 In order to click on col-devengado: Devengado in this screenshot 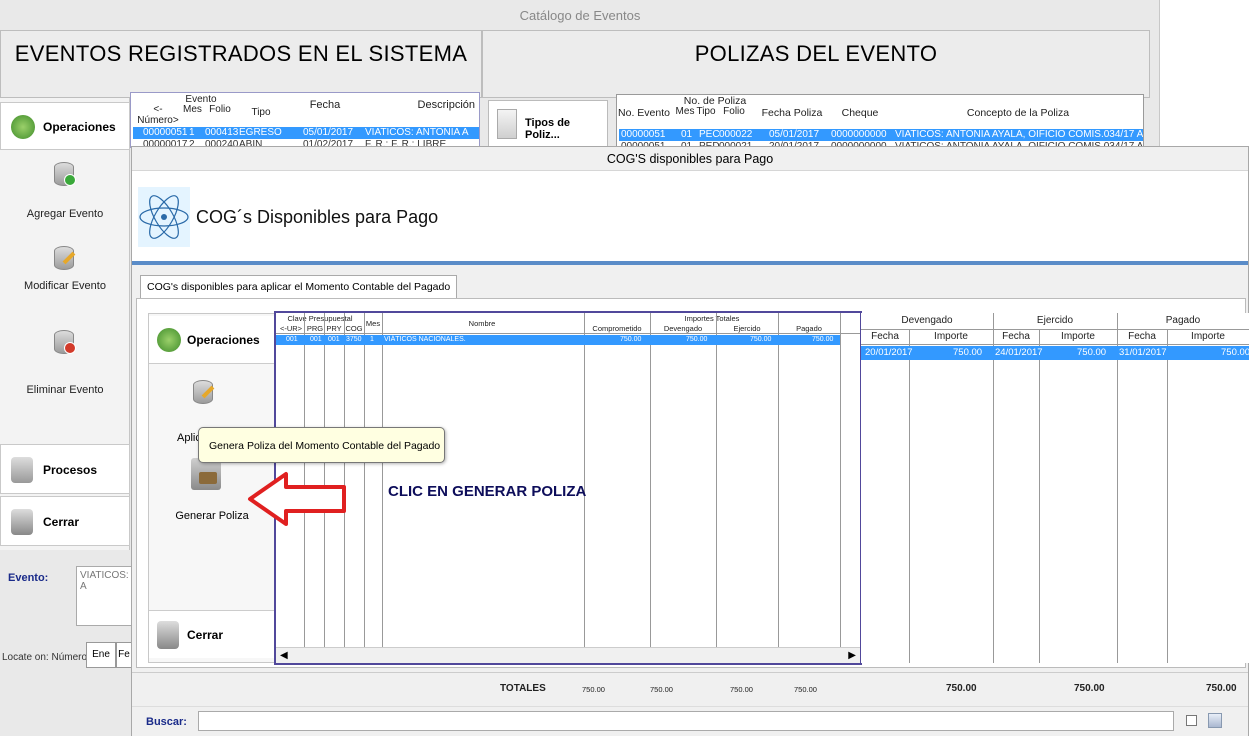, I will do `click(683, 328)`.